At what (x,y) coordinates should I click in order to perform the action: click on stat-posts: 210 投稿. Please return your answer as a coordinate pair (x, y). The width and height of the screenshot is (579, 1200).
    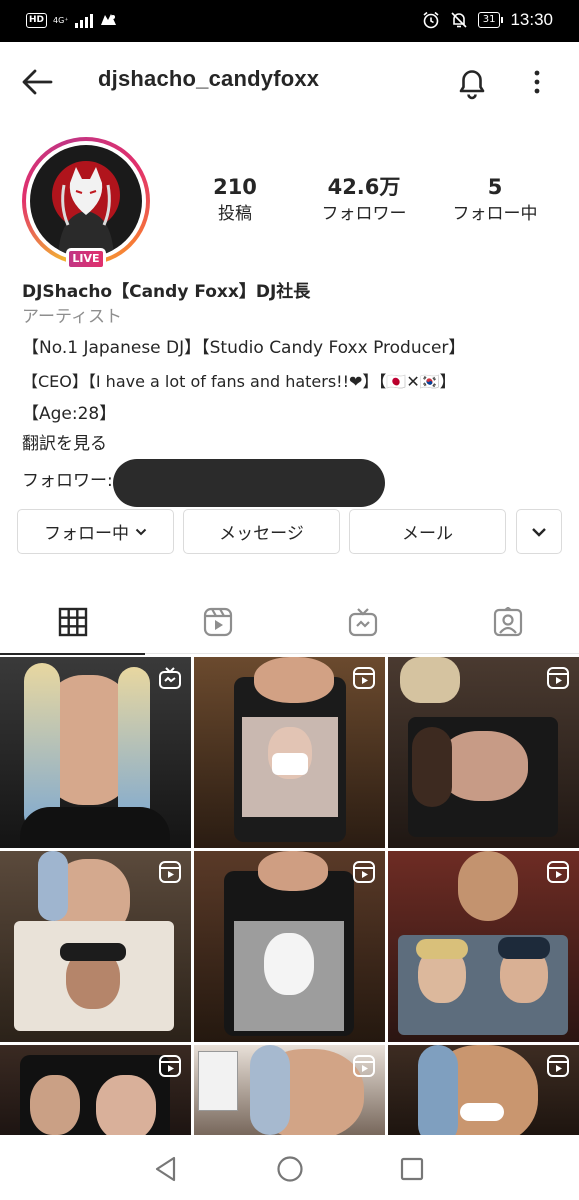
    Looking at the image, I should click on (235, 200).